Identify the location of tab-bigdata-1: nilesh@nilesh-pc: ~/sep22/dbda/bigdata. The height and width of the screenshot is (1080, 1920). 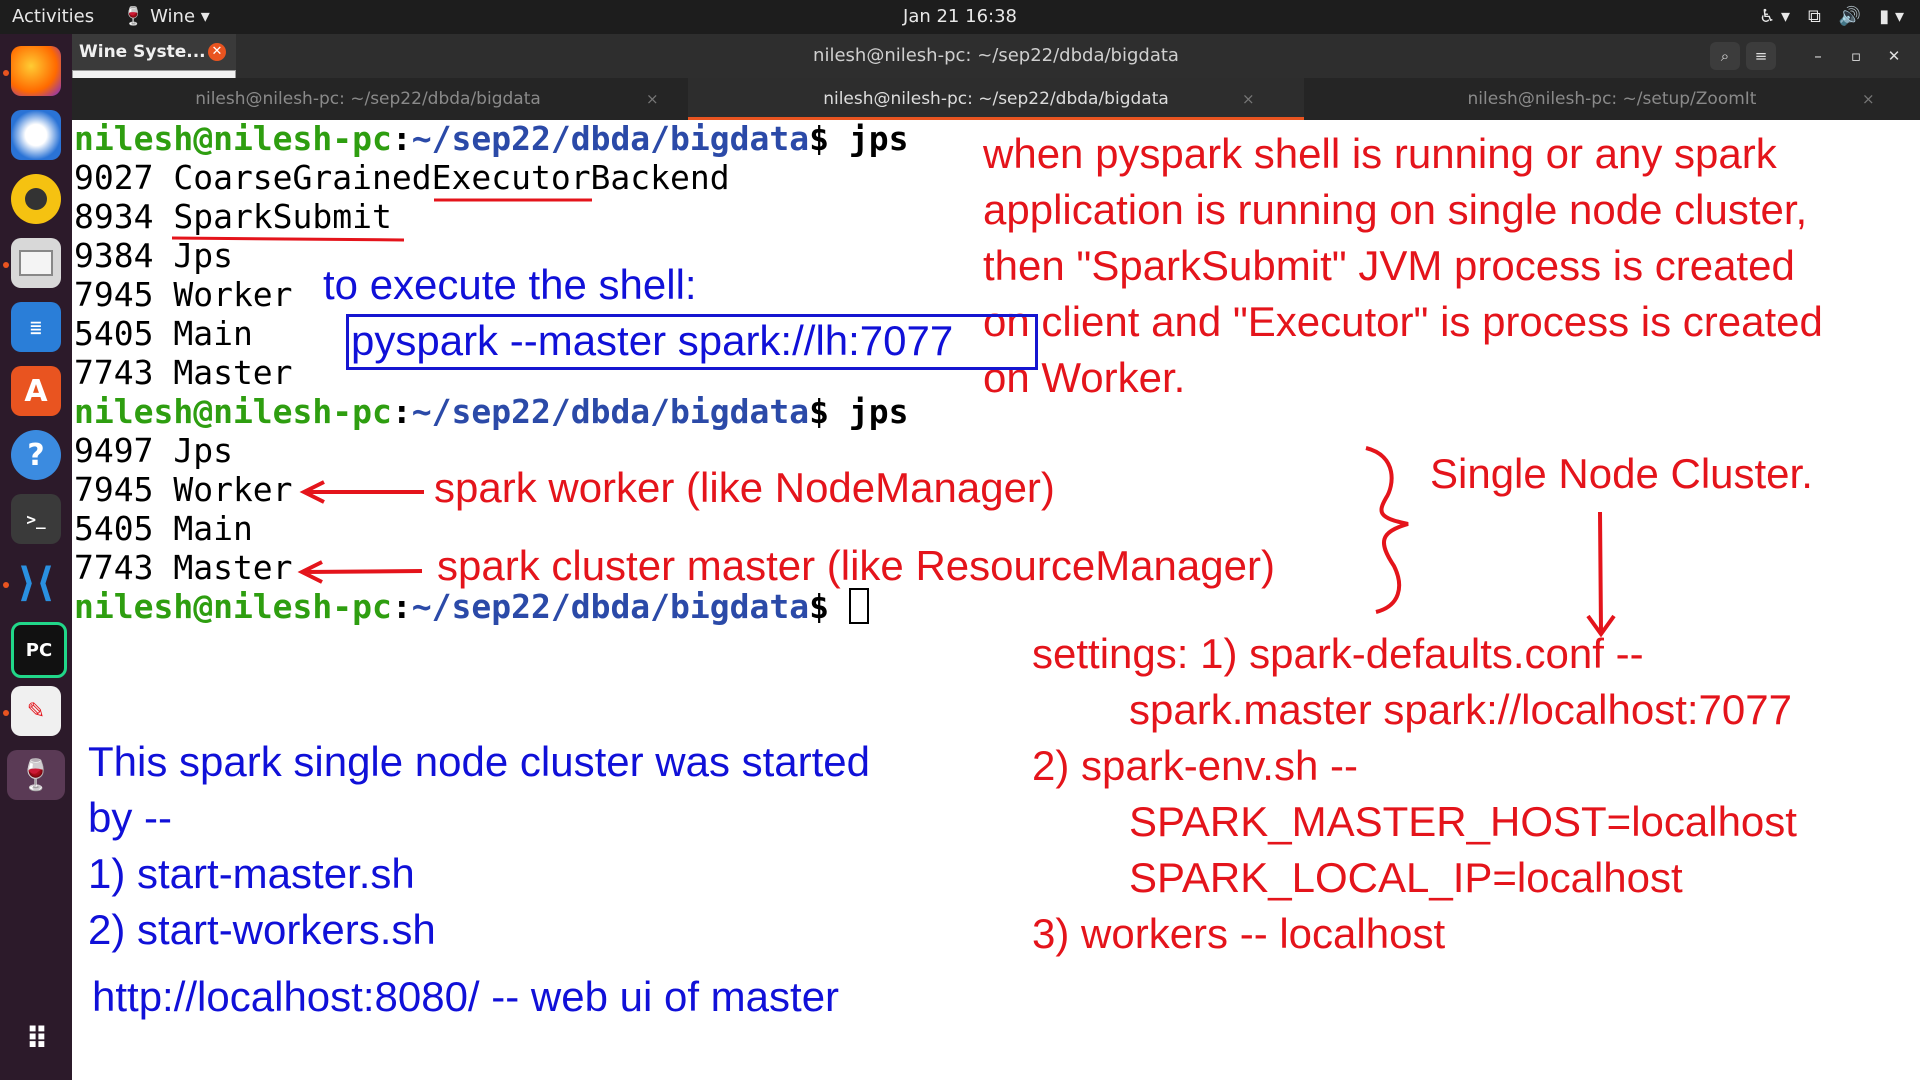
(368, 99).